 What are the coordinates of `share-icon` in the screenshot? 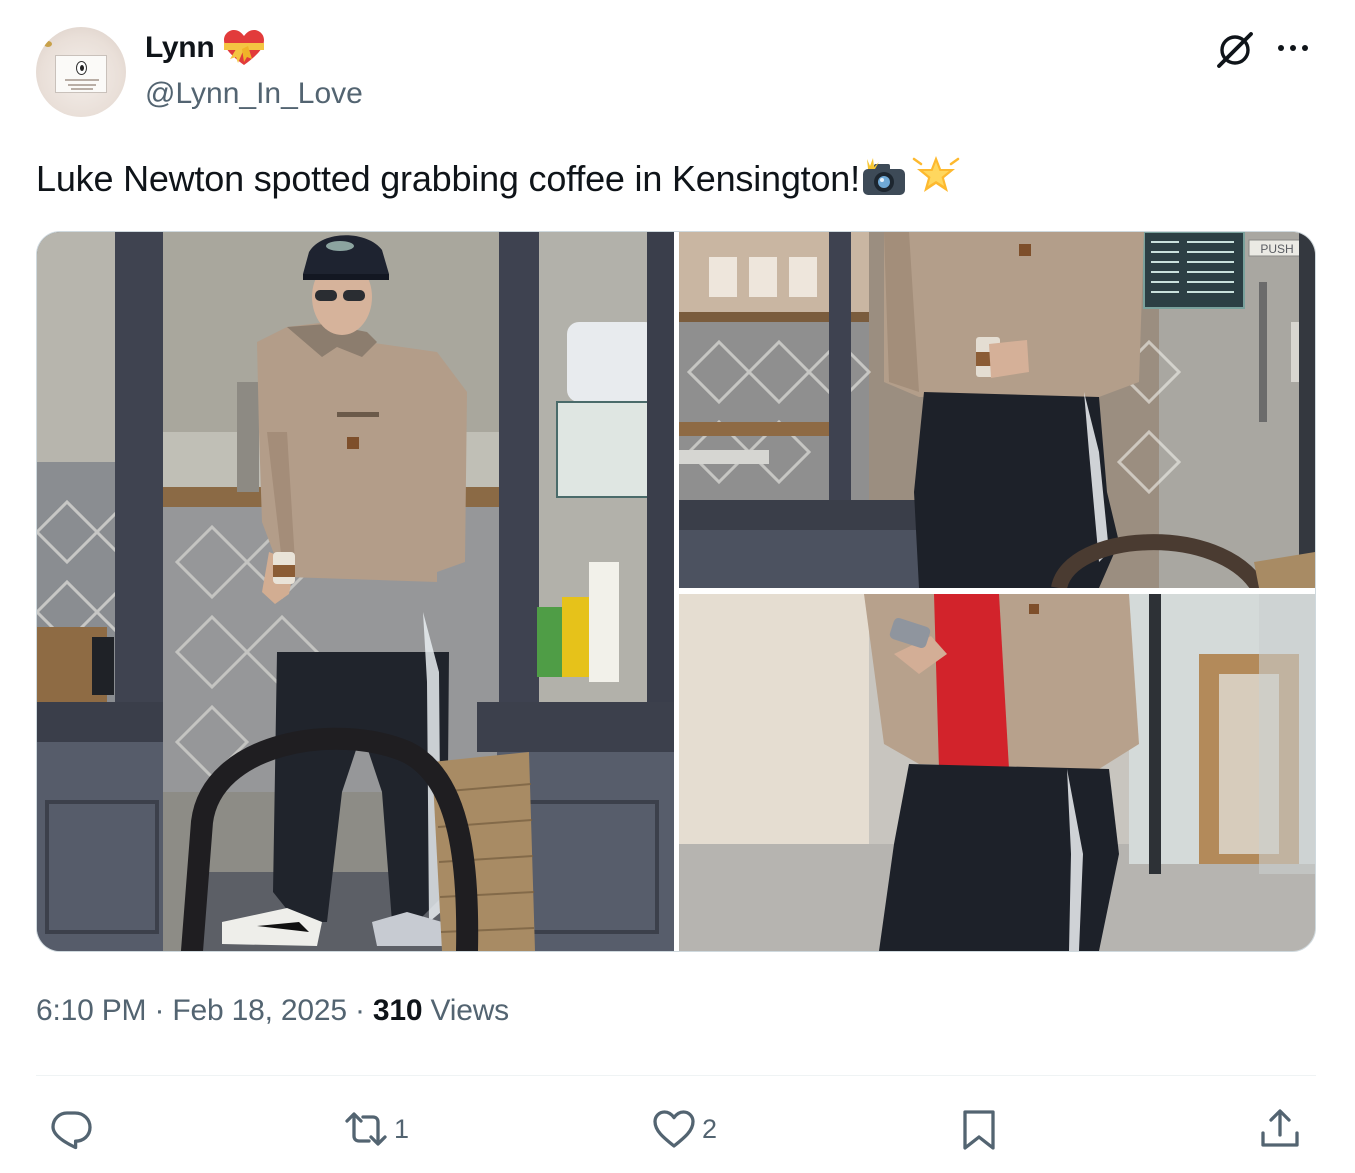 It's located at (1280, 1128).